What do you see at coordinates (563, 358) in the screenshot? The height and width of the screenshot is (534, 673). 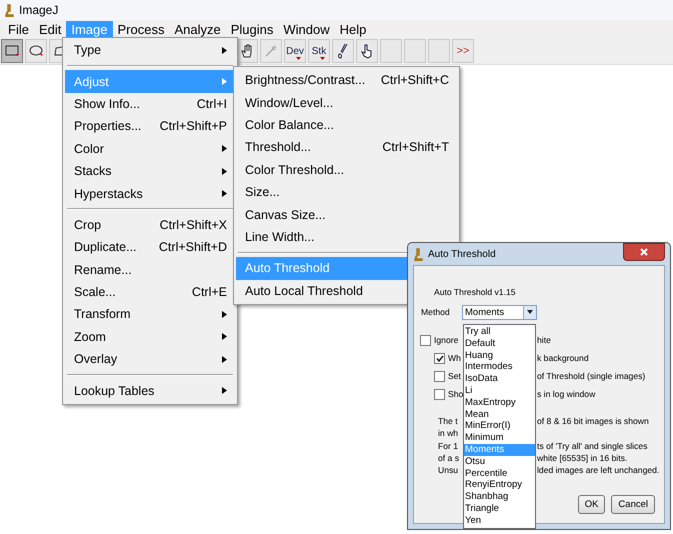 I see `option-label: k background` at bounding box center [563, 358].